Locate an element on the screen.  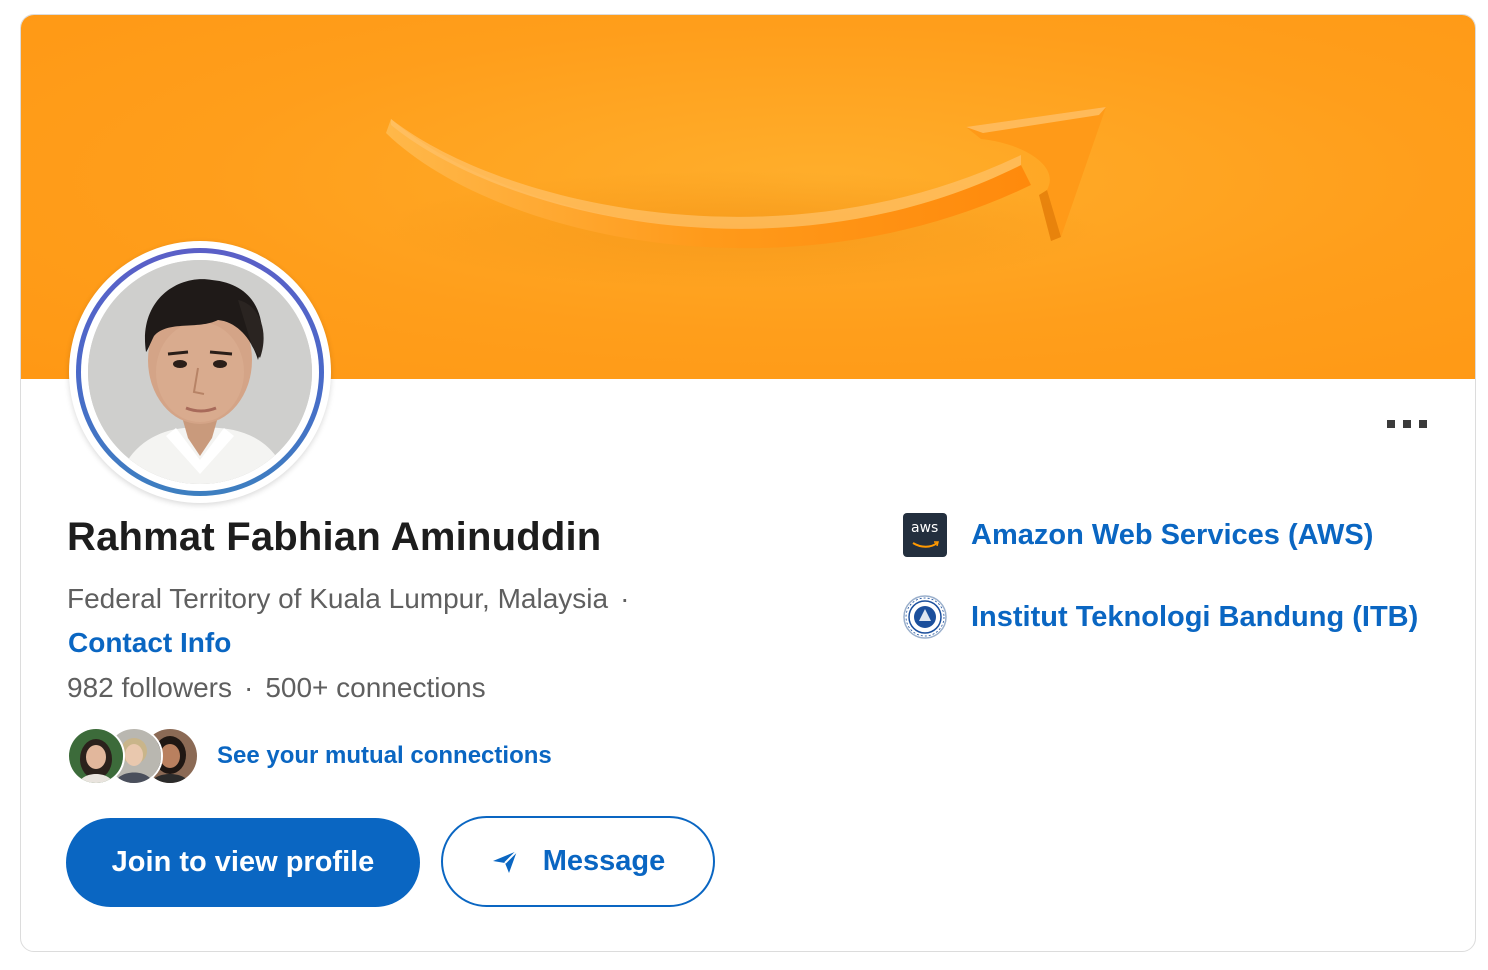
more-options-button is located at coordinates (1407, 424).